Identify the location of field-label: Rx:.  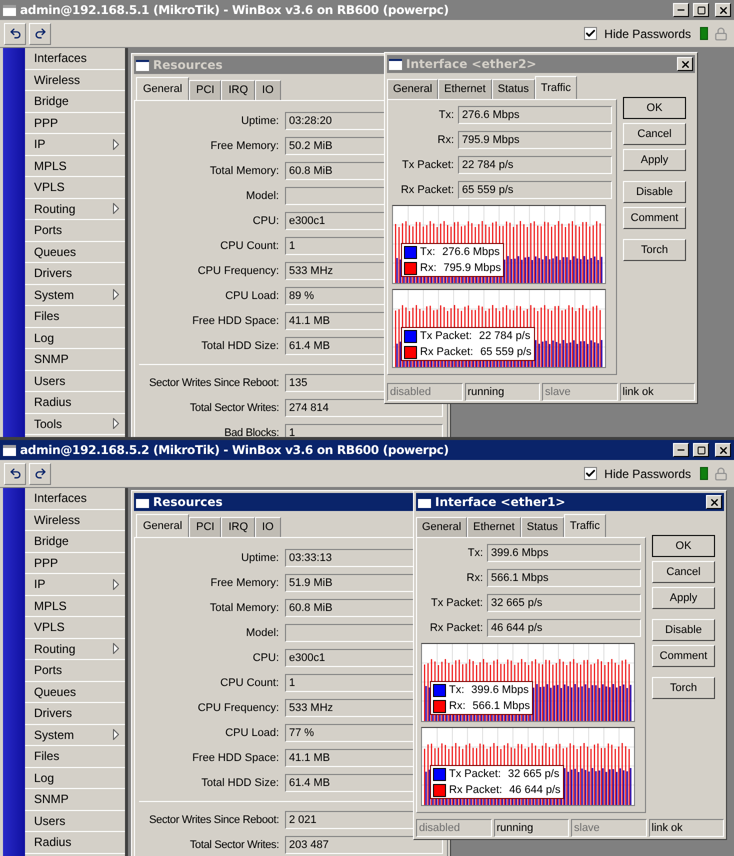
(474, 578).